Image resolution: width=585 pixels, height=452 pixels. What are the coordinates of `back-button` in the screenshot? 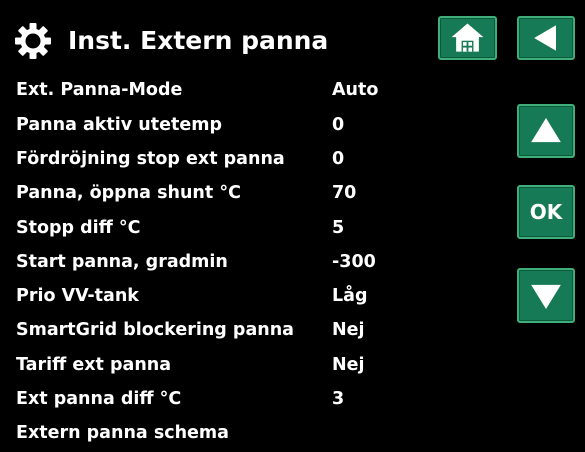 It's located at (546, 38).